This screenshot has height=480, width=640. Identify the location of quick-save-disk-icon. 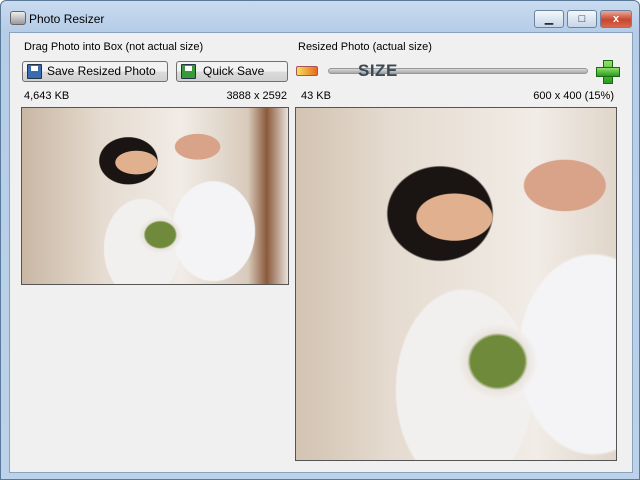
(188, 71).